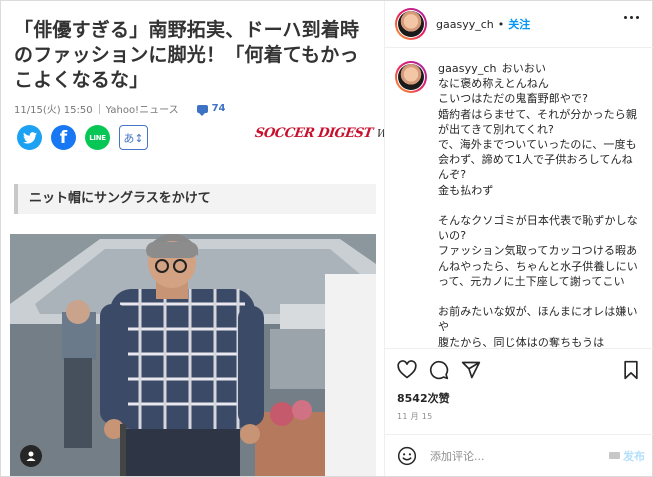  I want to click on comment-icon, so click(439, 370).